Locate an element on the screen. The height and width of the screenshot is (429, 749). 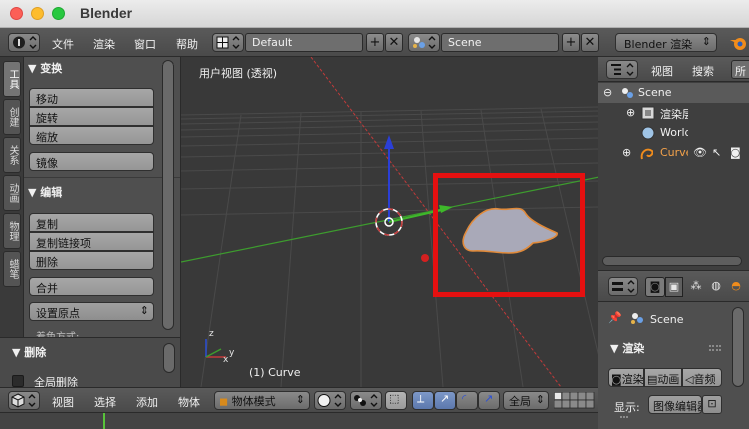
clapper-icon: ▤ is located at coordinates (652, 379).